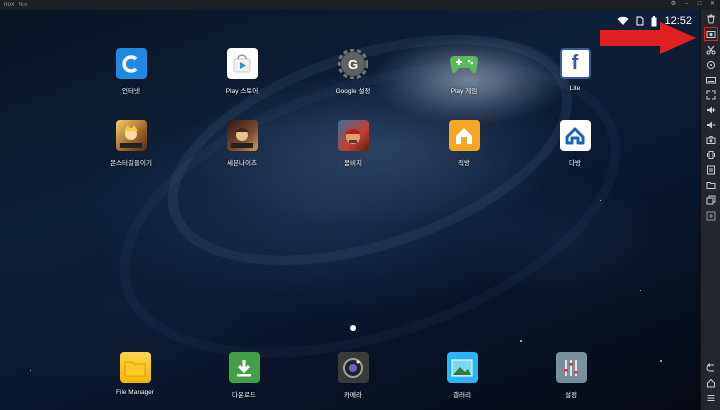 The image size is (720, 410). I want to click on screenshot-icon, so click(711, 34).